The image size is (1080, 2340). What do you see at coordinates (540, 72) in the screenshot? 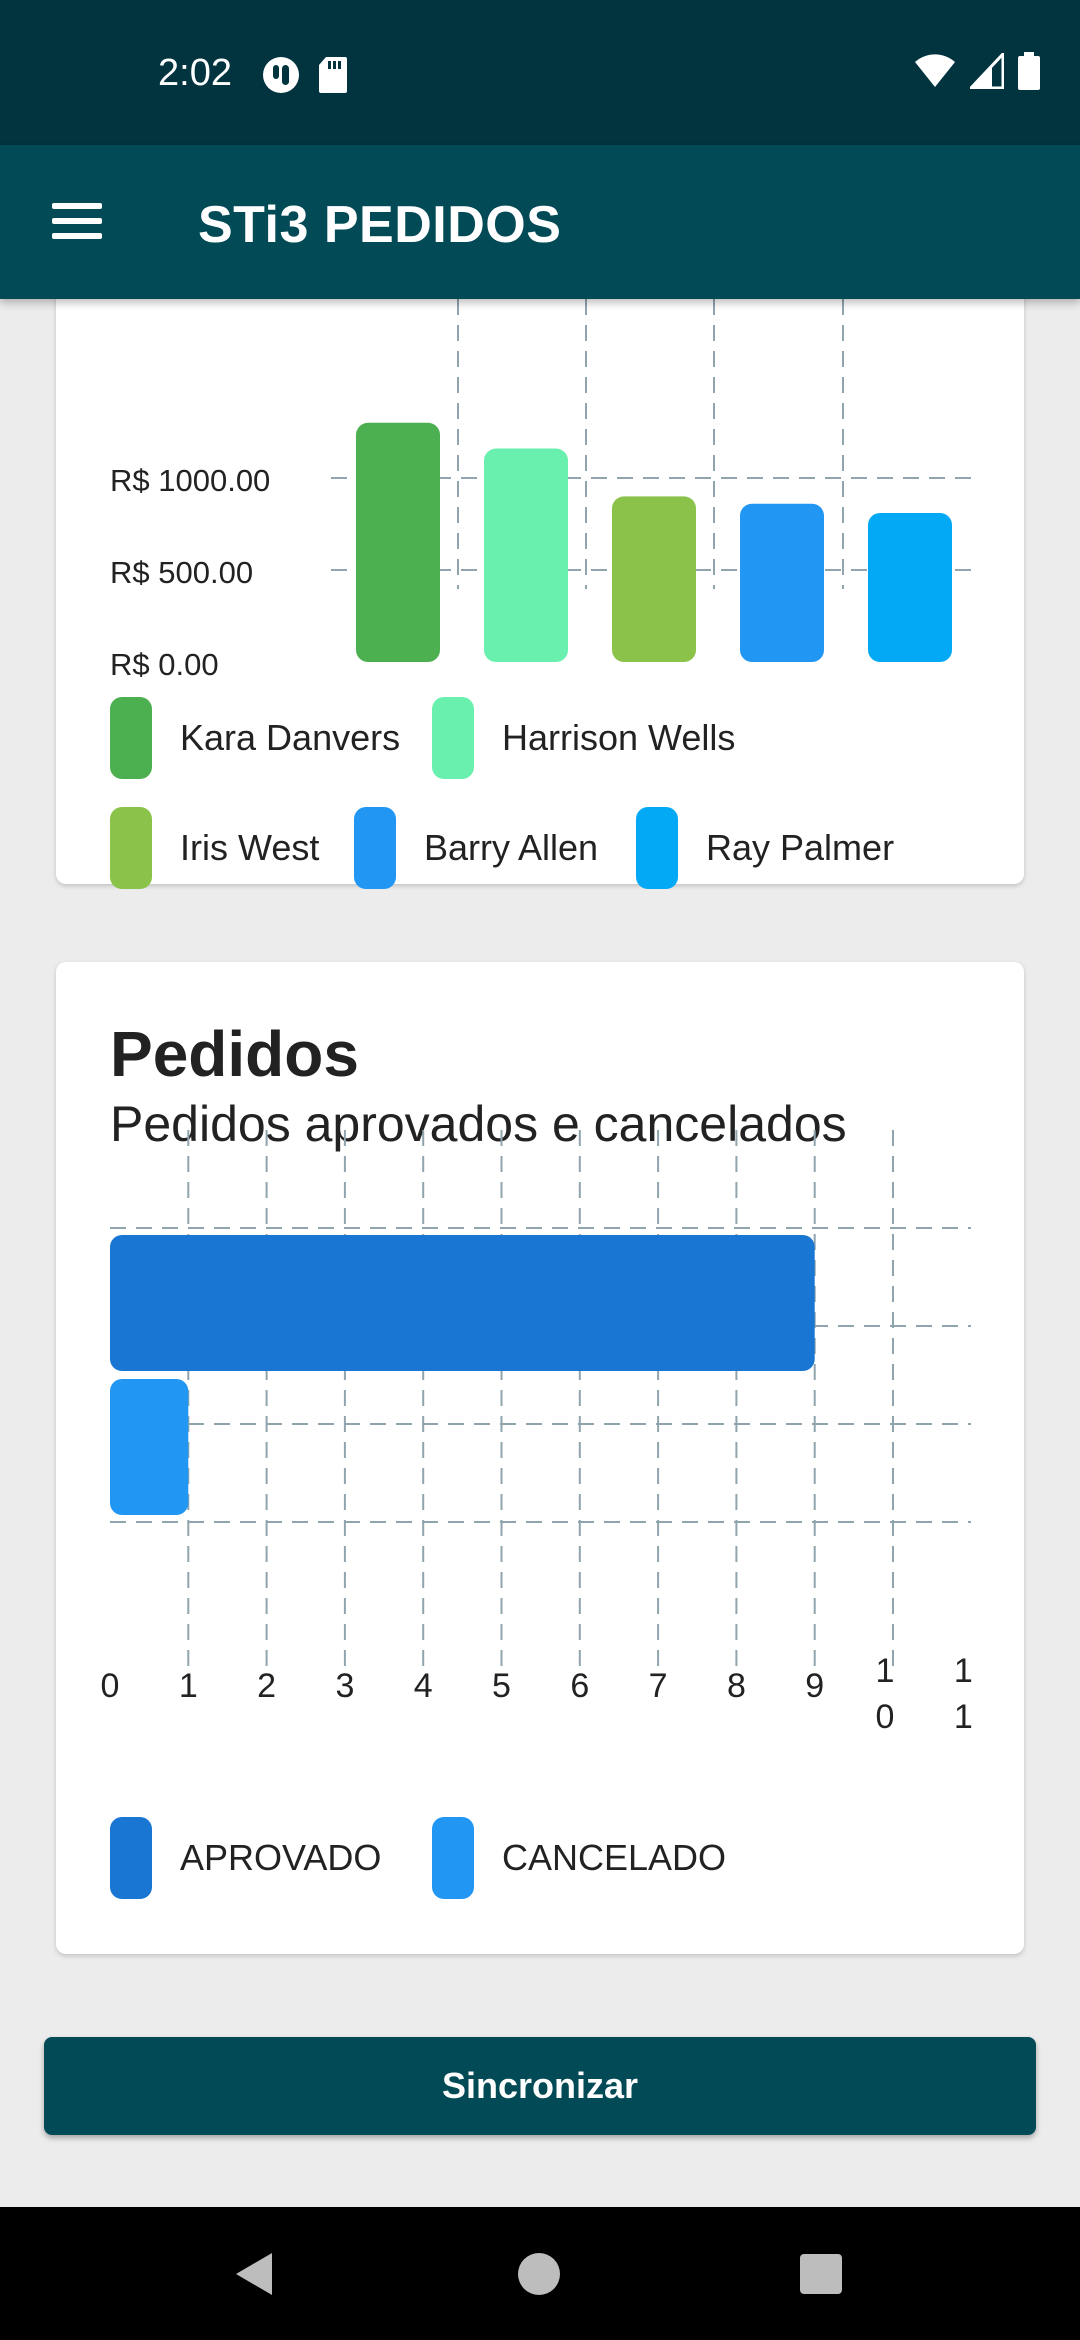
I see `status-bar: 2:02` at bounding box center [540, 72].